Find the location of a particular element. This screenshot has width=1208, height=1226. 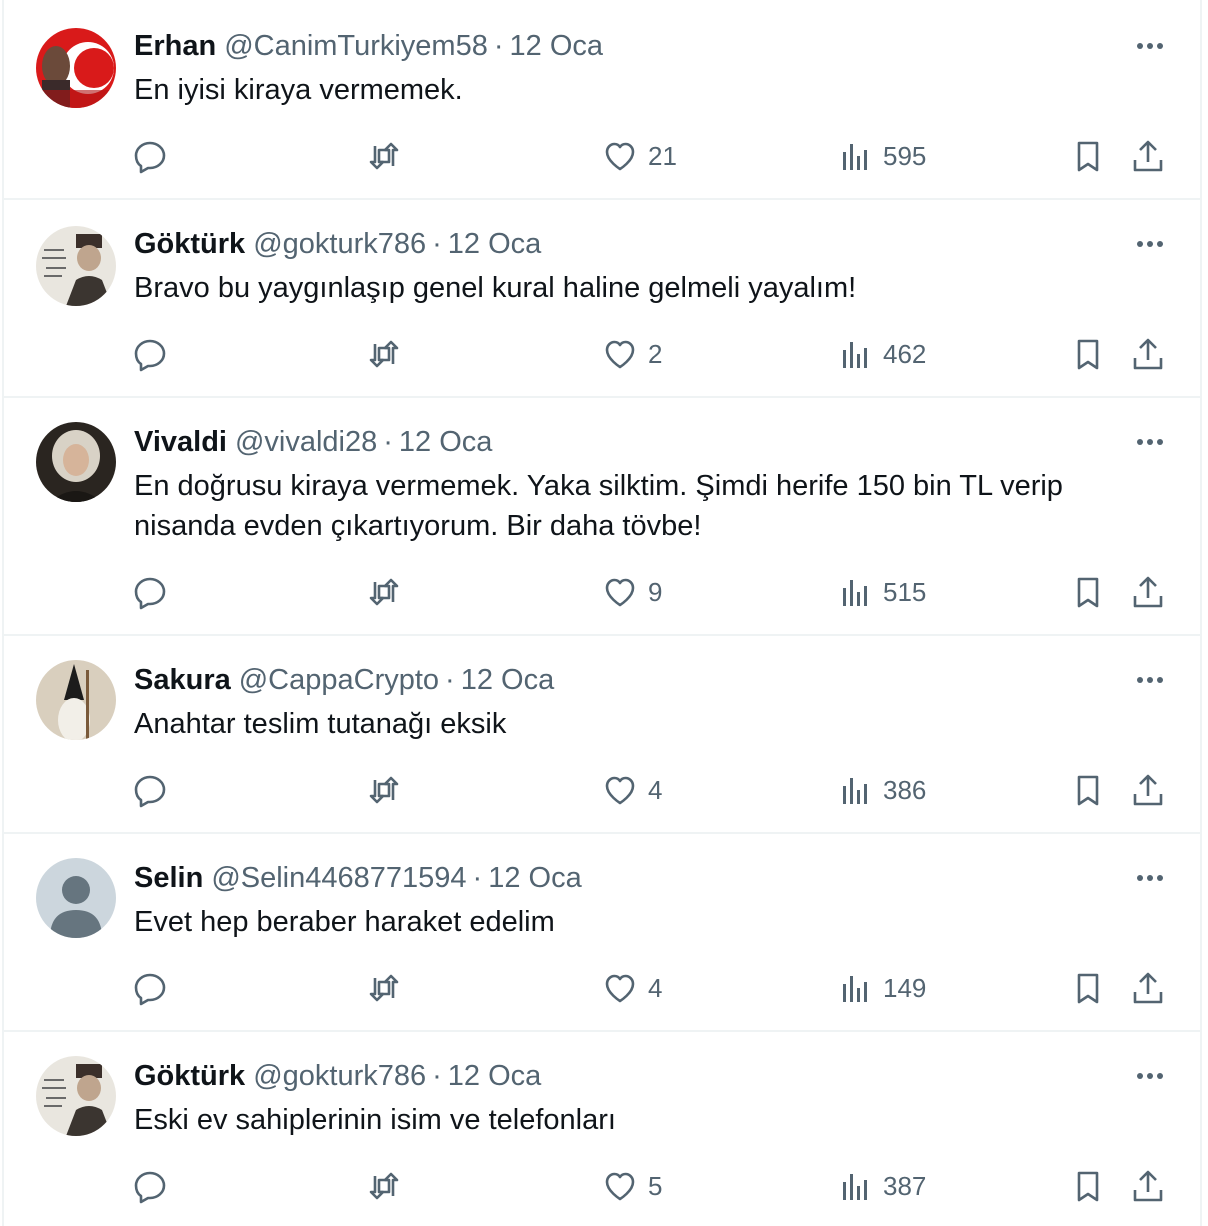

views-button: 462 is located at coordinates (881, 354).